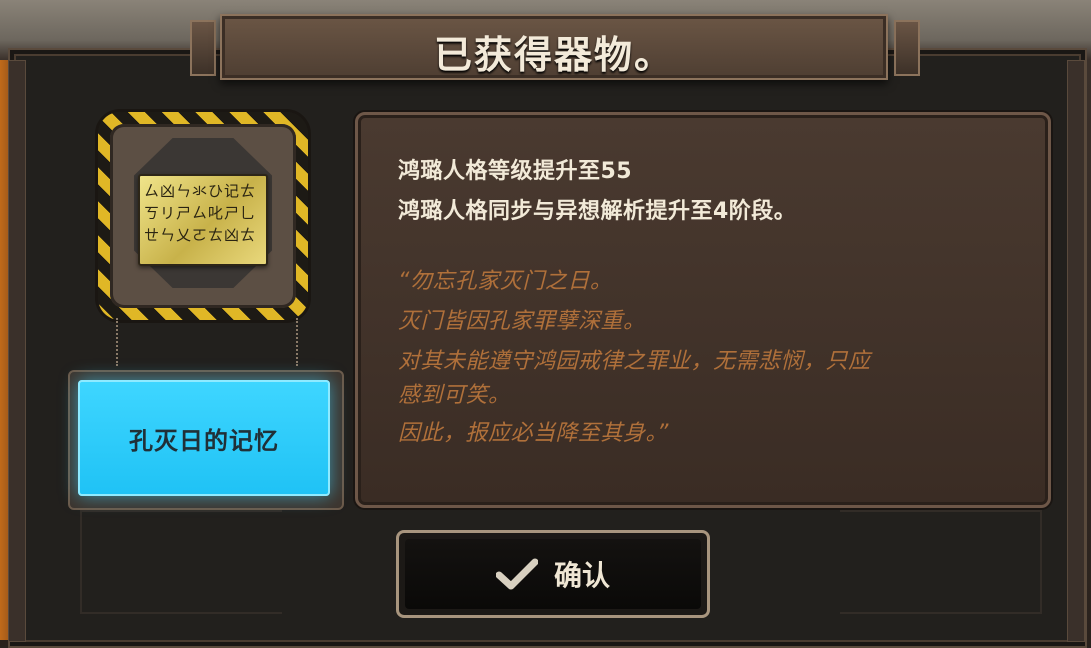 This screenshot has height=648, width=1091. What do you see at coordinates (522, 321) in the screenshot?
I see `quote-line: 灭门皆因孔家罪孽深重。` at bounding box center [522, 321].